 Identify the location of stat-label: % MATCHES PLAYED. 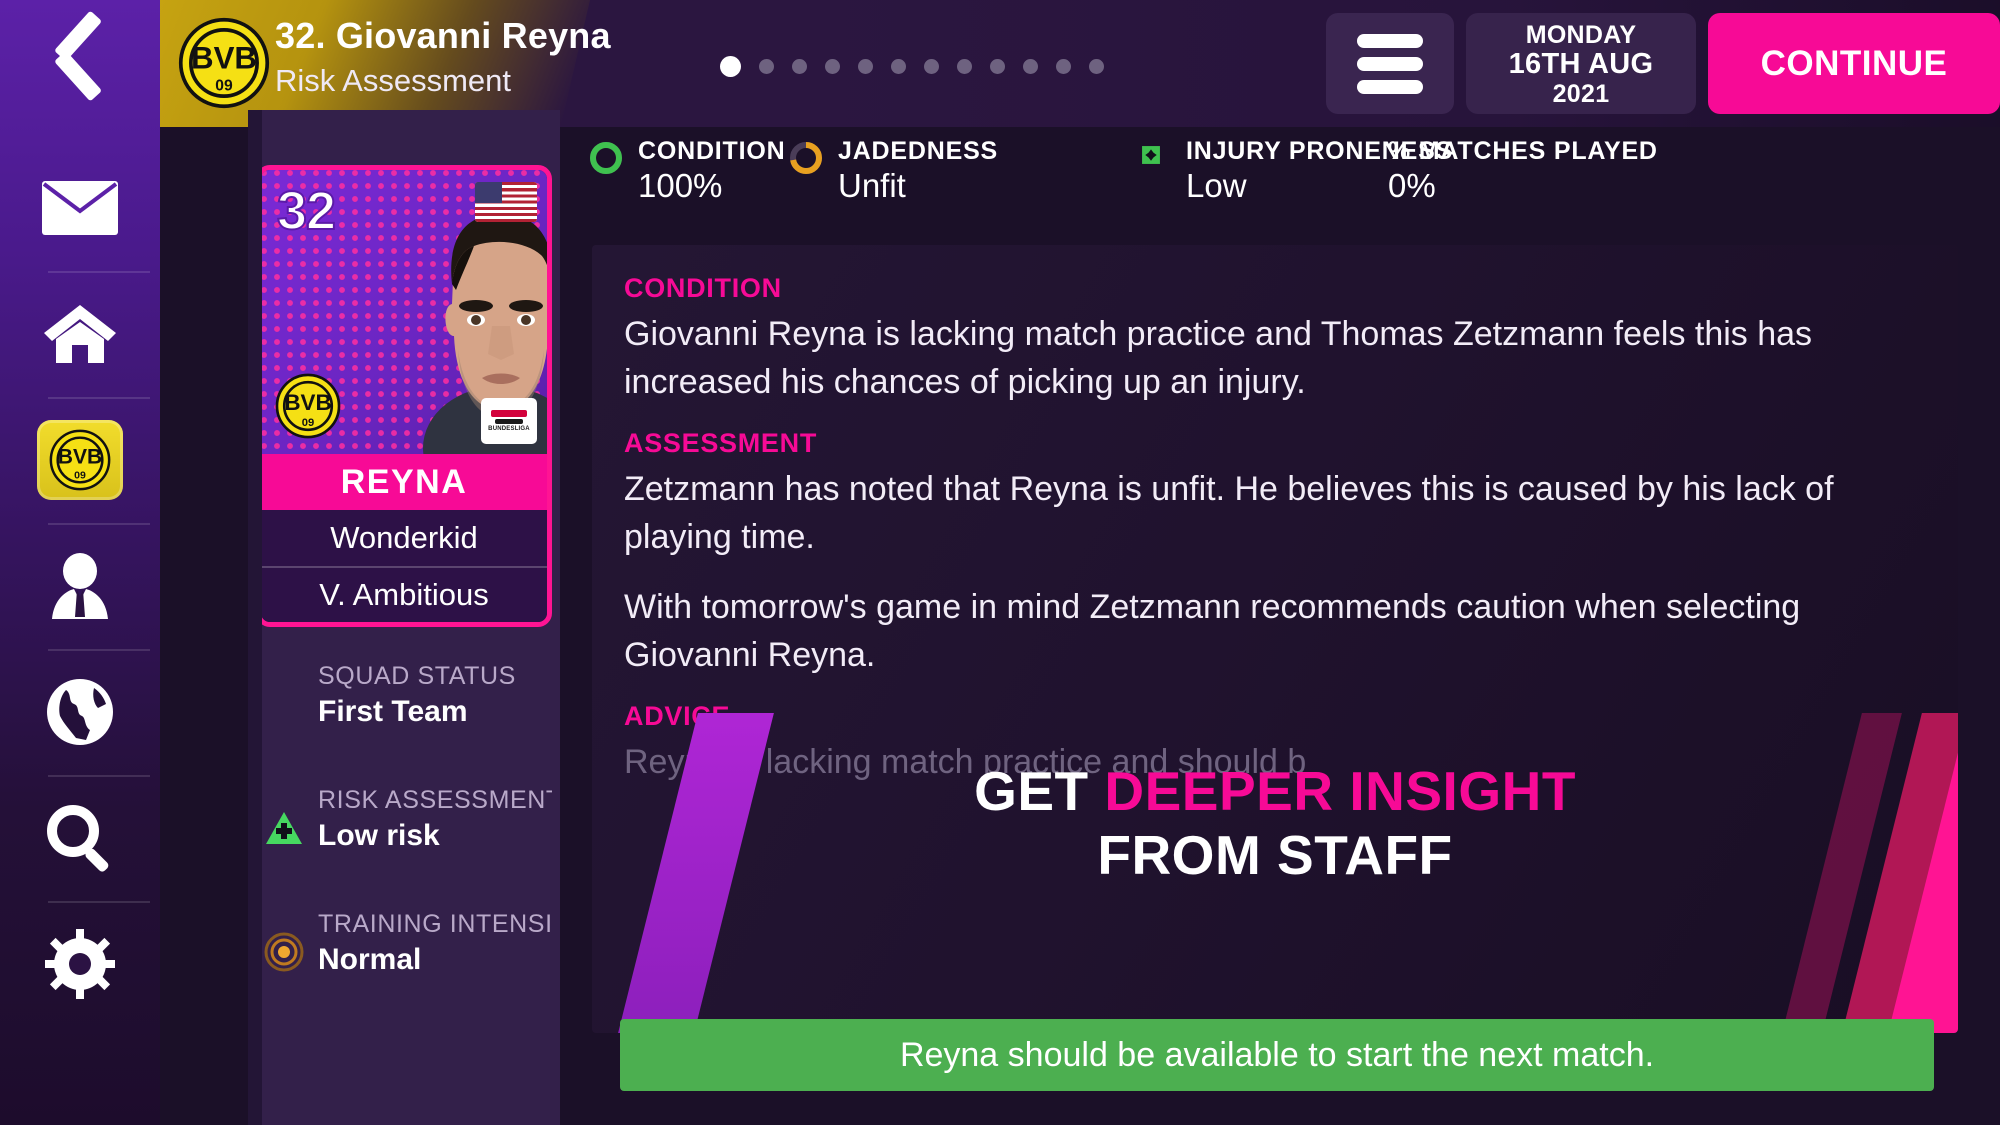
(1523, 151).